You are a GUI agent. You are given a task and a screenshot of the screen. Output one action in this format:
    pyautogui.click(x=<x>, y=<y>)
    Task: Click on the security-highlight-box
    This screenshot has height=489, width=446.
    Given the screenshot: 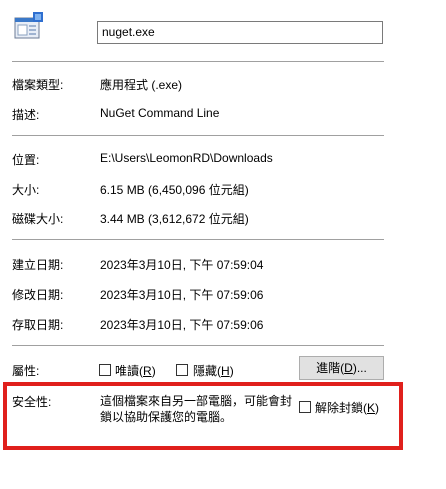 What is the action you would take?
    pyautogui.click(x=203, y=416)
    